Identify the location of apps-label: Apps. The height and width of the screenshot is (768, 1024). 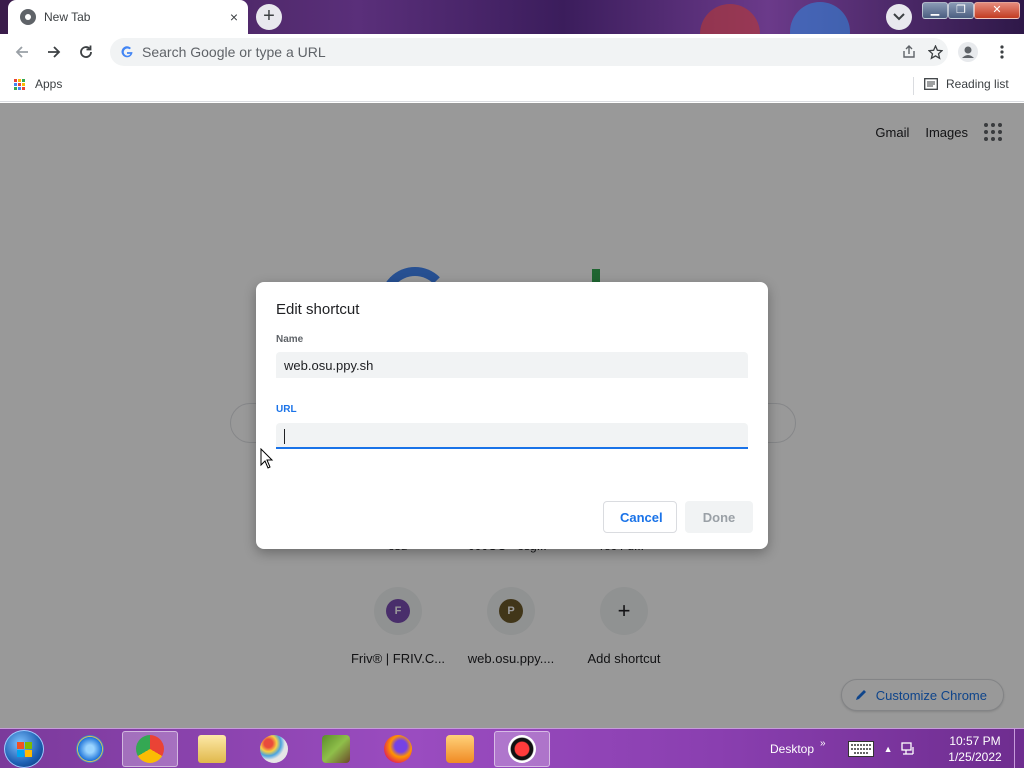
(49, 84).